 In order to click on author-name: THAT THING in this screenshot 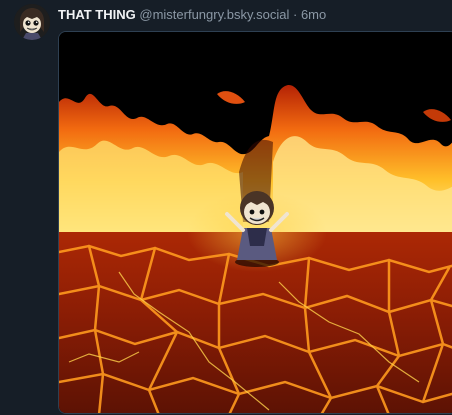, I will do `click(97, 14)`.